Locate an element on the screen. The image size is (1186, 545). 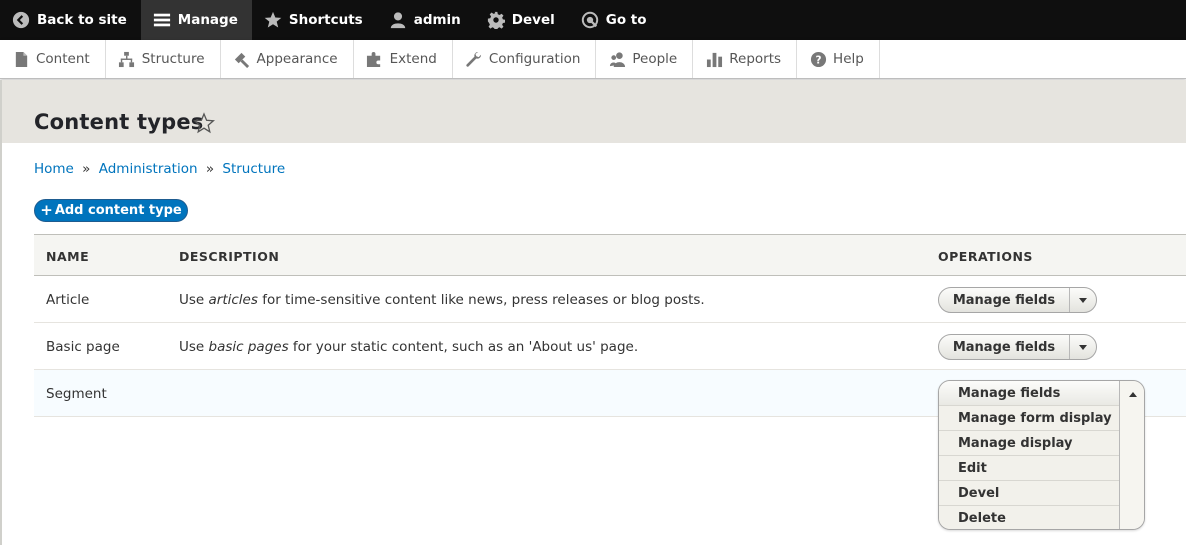
paintbrush-icon is located at coordinates (242, 59).